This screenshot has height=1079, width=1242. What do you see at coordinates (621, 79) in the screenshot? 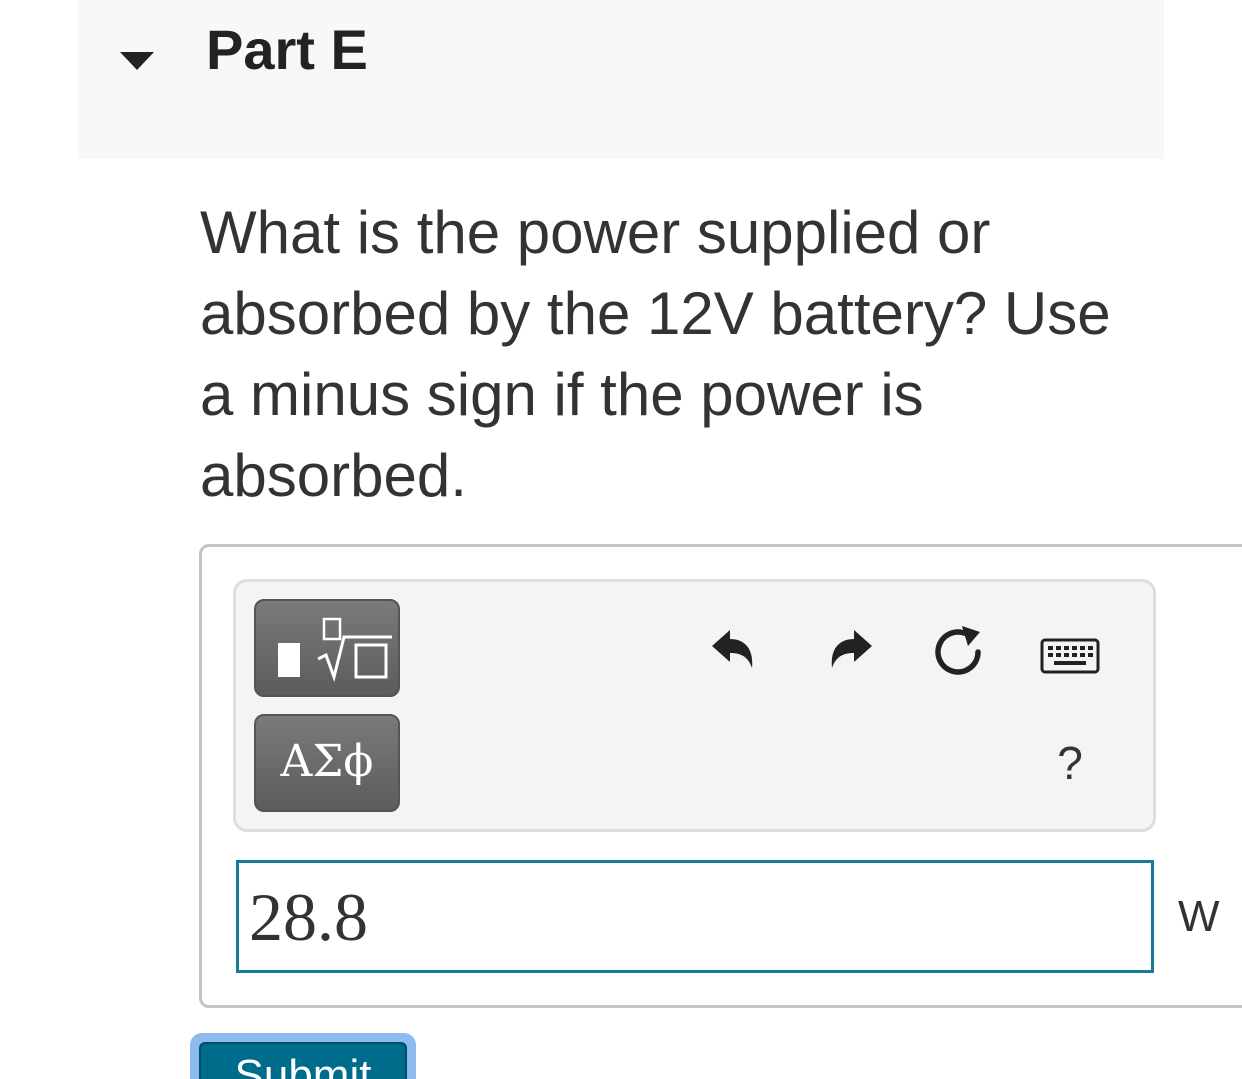
I see `part-header: Part E` at bounding box center [621, 79].